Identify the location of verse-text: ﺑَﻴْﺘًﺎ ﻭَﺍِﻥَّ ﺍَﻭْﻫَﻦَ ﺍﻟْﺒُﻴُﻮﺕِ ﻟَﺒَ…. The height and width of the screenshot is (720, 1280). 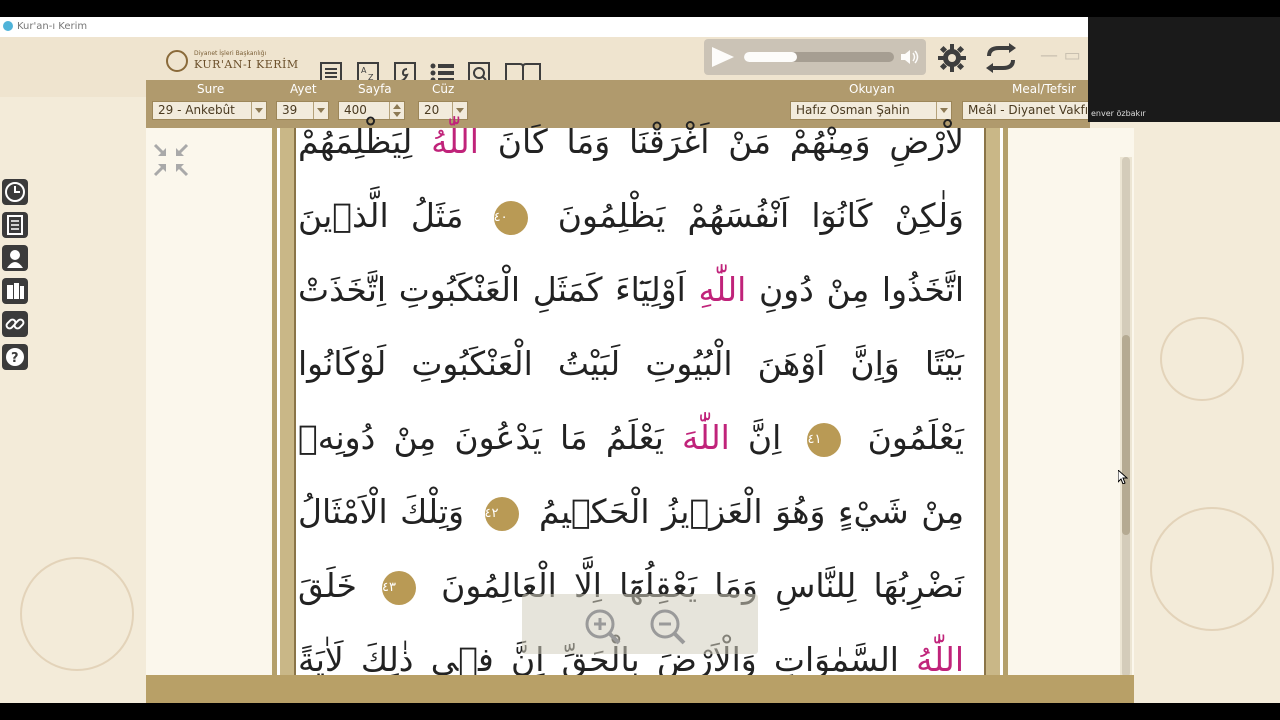
(631, 363).